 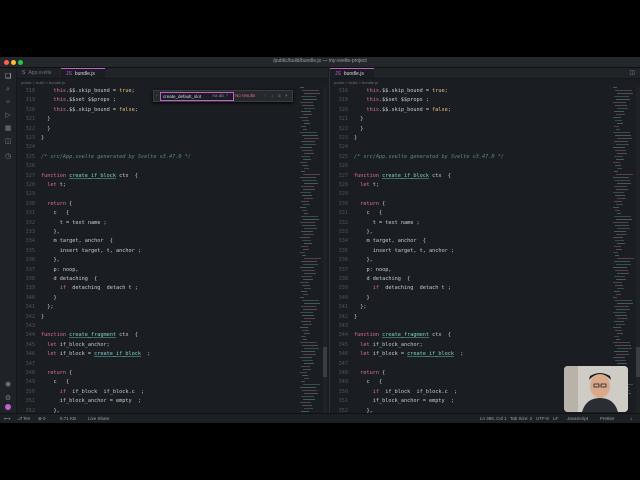 I want to click on cursor-position: Ln 386, Col 1, so click(x=493, y=418).